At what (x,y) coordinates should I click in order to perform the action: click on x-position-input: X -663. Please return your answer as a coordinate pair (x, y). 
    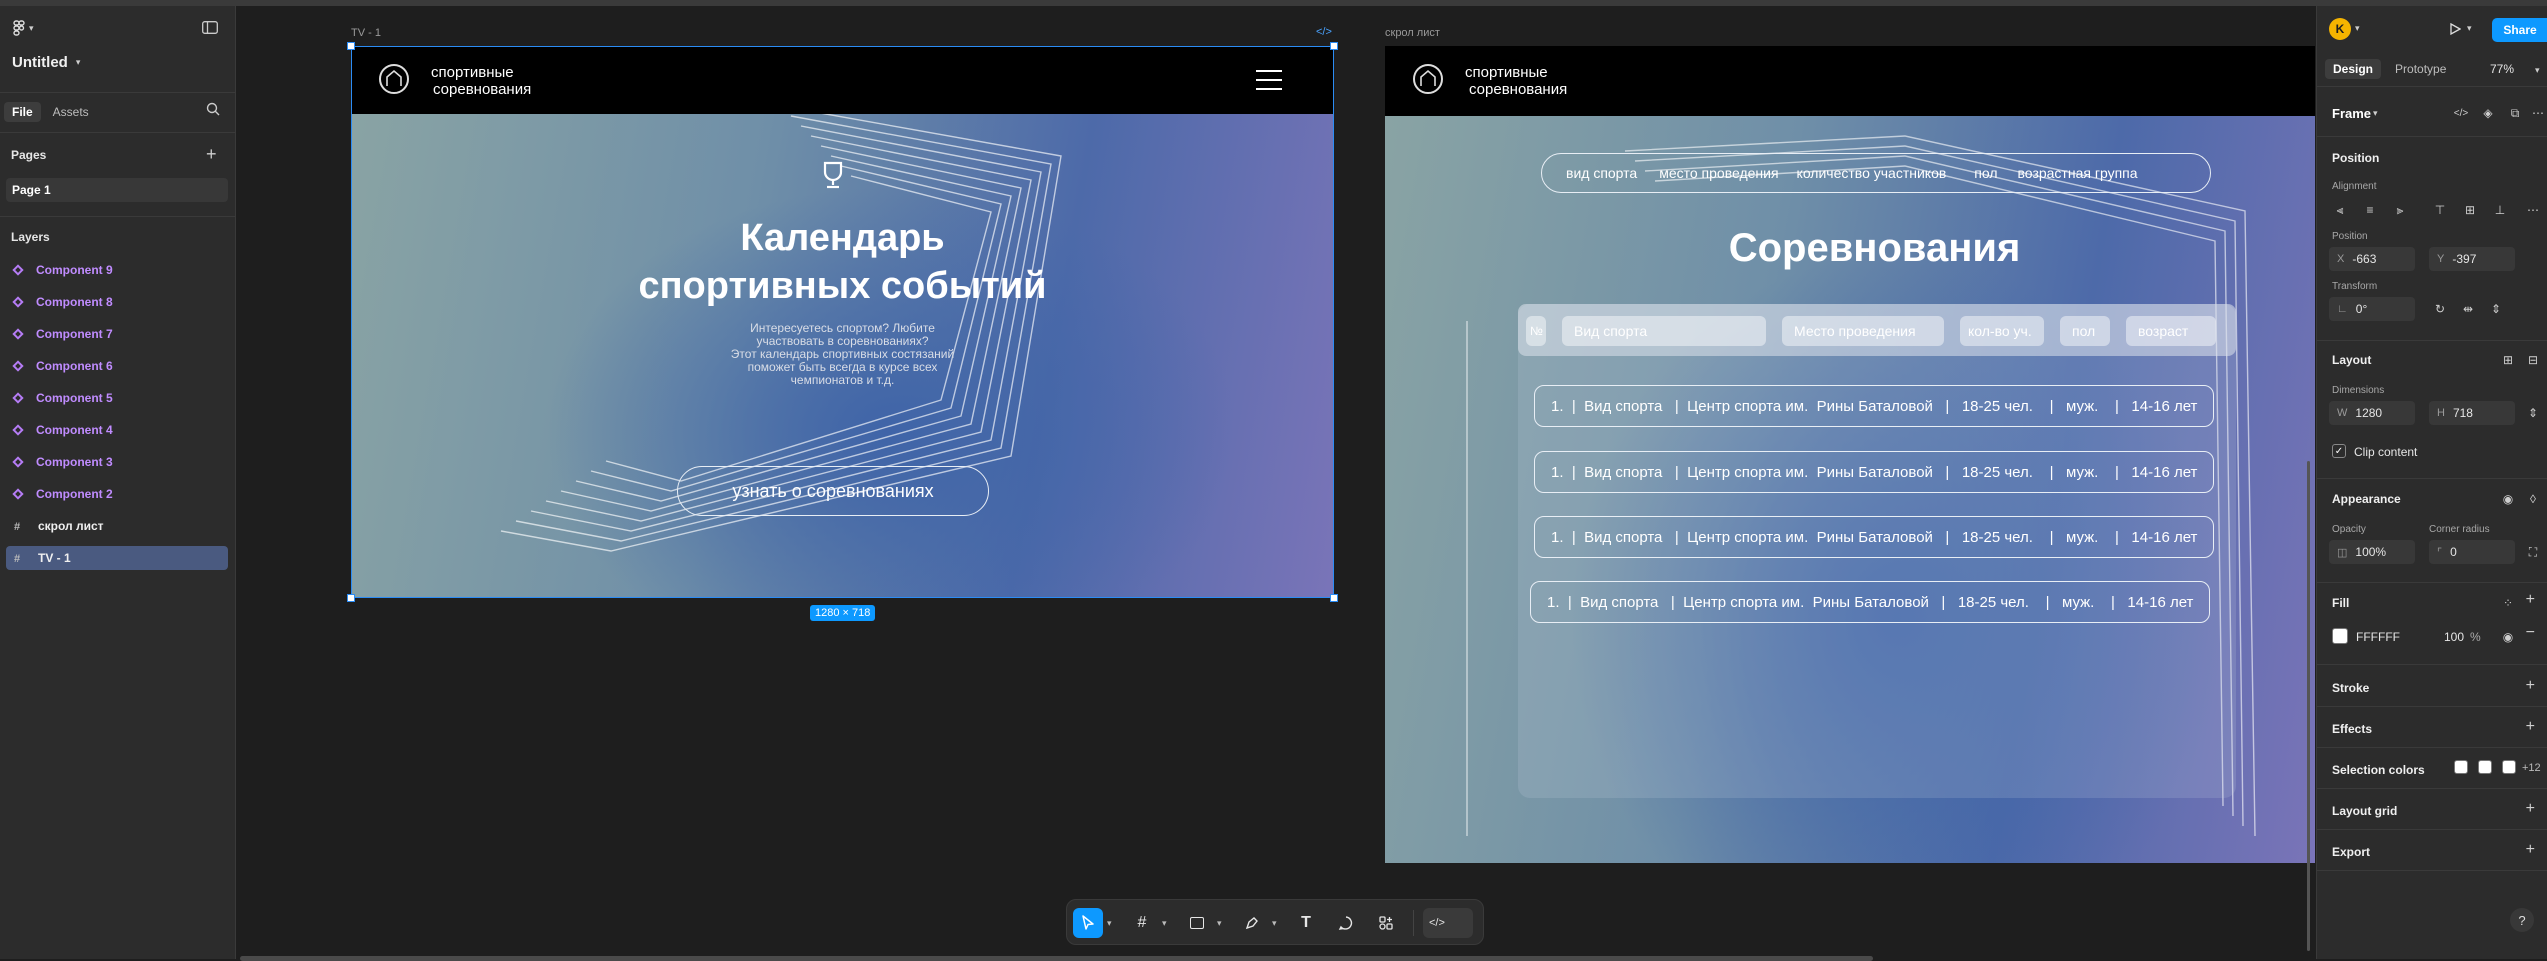
    Looking at the image, I should click on (2372, 259).